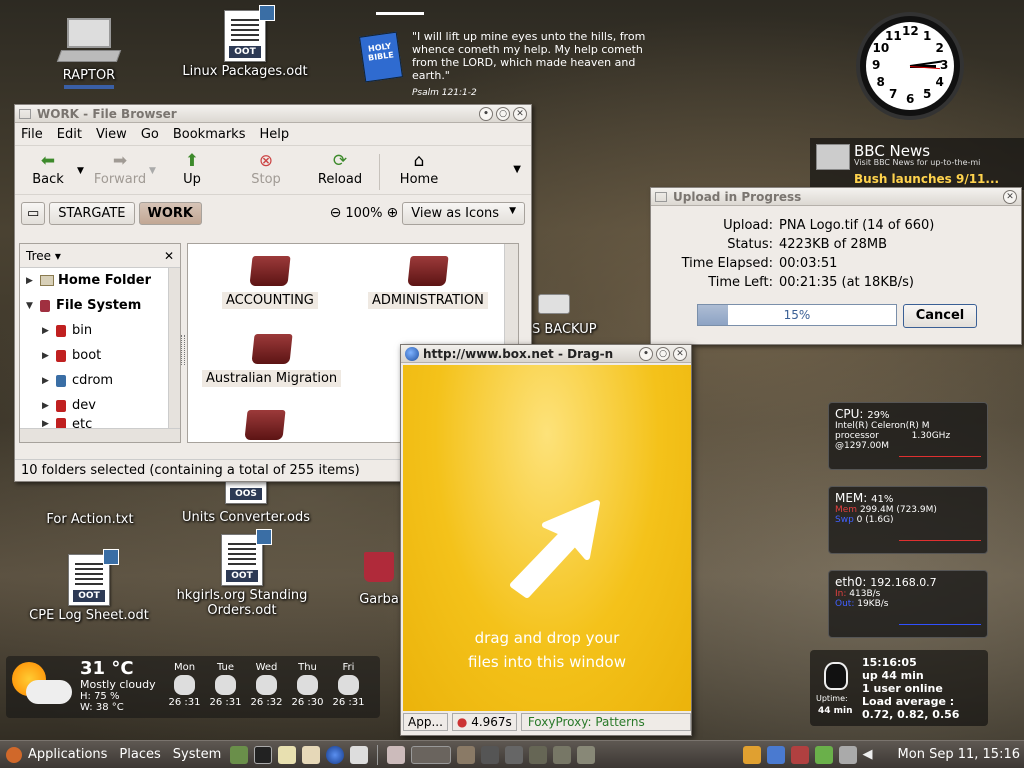 Image resolution: width=1024 pixels, height=768 pixels. I want to click on taskbar-mail-button, so click(466, 754).